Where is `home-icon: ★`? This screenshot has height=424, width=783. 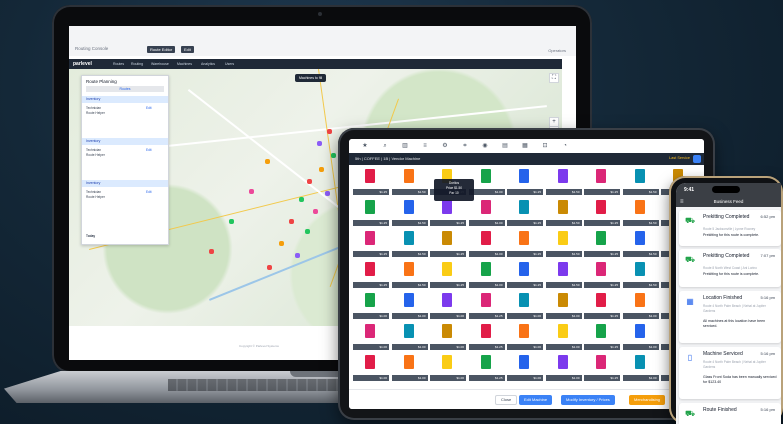
home-icon: ★ is located at coordinates (365, 146).